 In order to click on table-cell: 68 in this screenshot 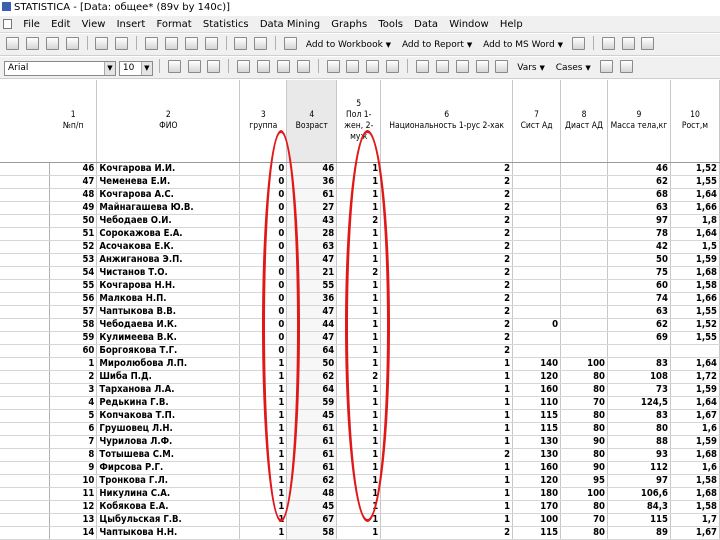, I will do `click(639, 195)`.